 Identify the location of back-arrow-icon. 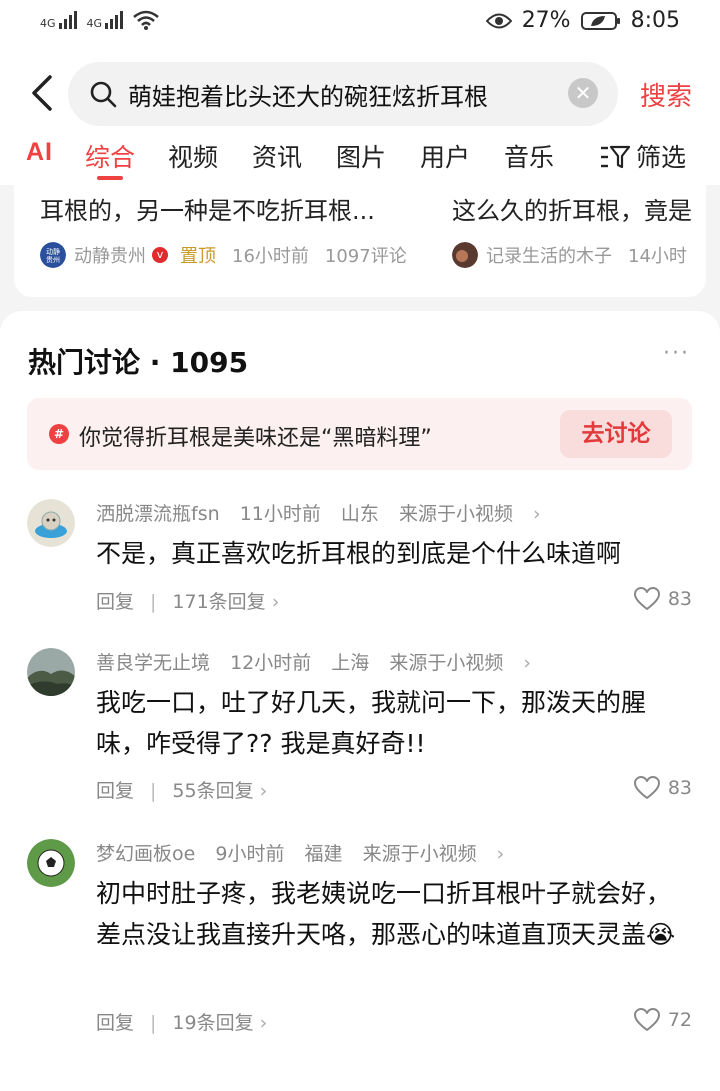
(42, 93).